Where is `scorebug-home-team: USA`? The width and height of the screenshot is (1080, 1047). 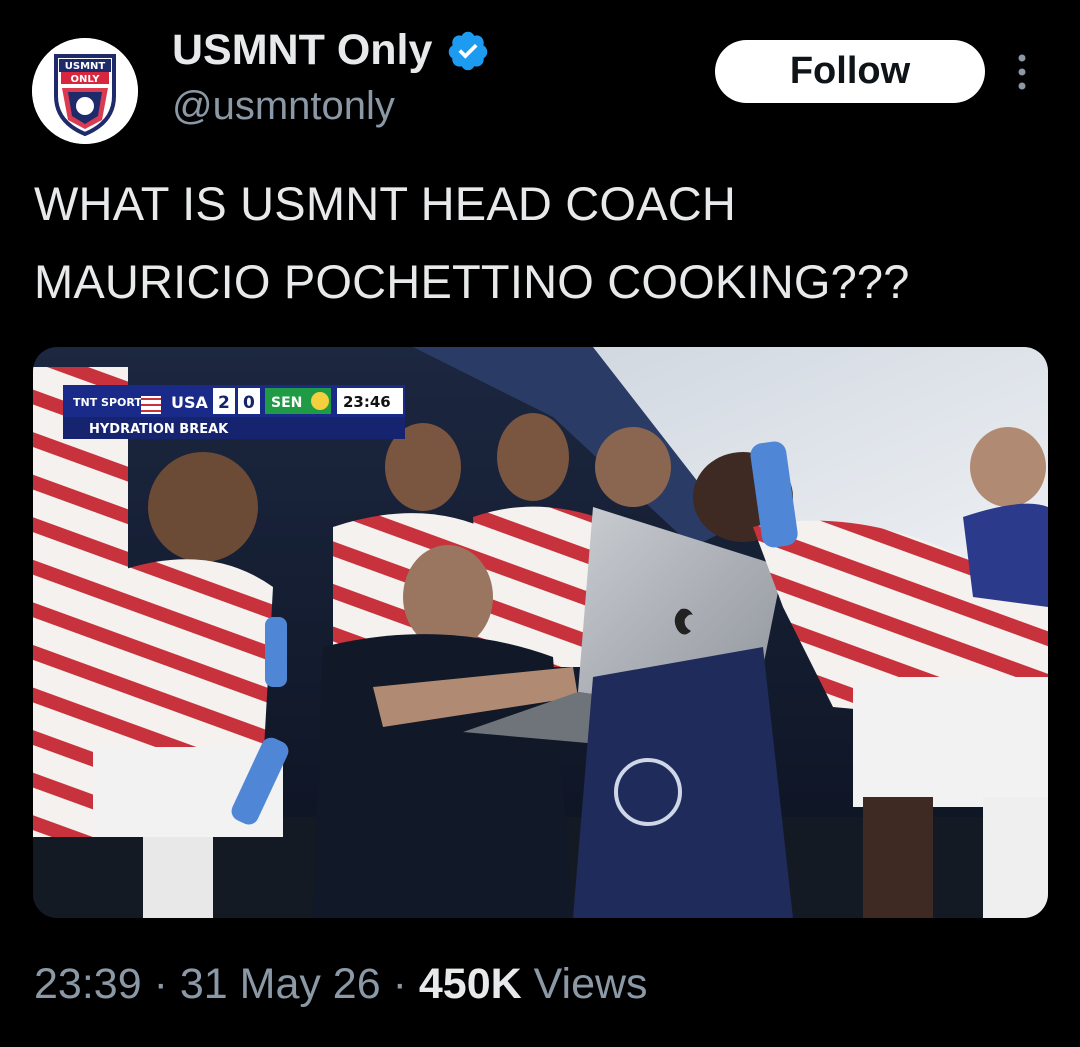 scorebug-home-team: USA is located at coordinates (190, 402).